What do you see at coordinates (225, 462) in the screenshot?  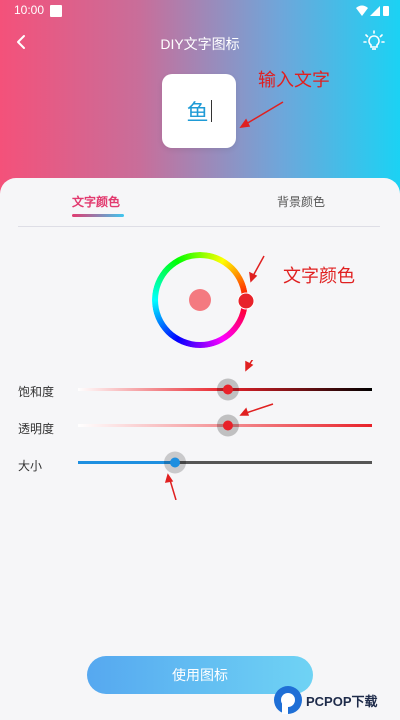 I see `size-slider` at bounding box center [225, 462].